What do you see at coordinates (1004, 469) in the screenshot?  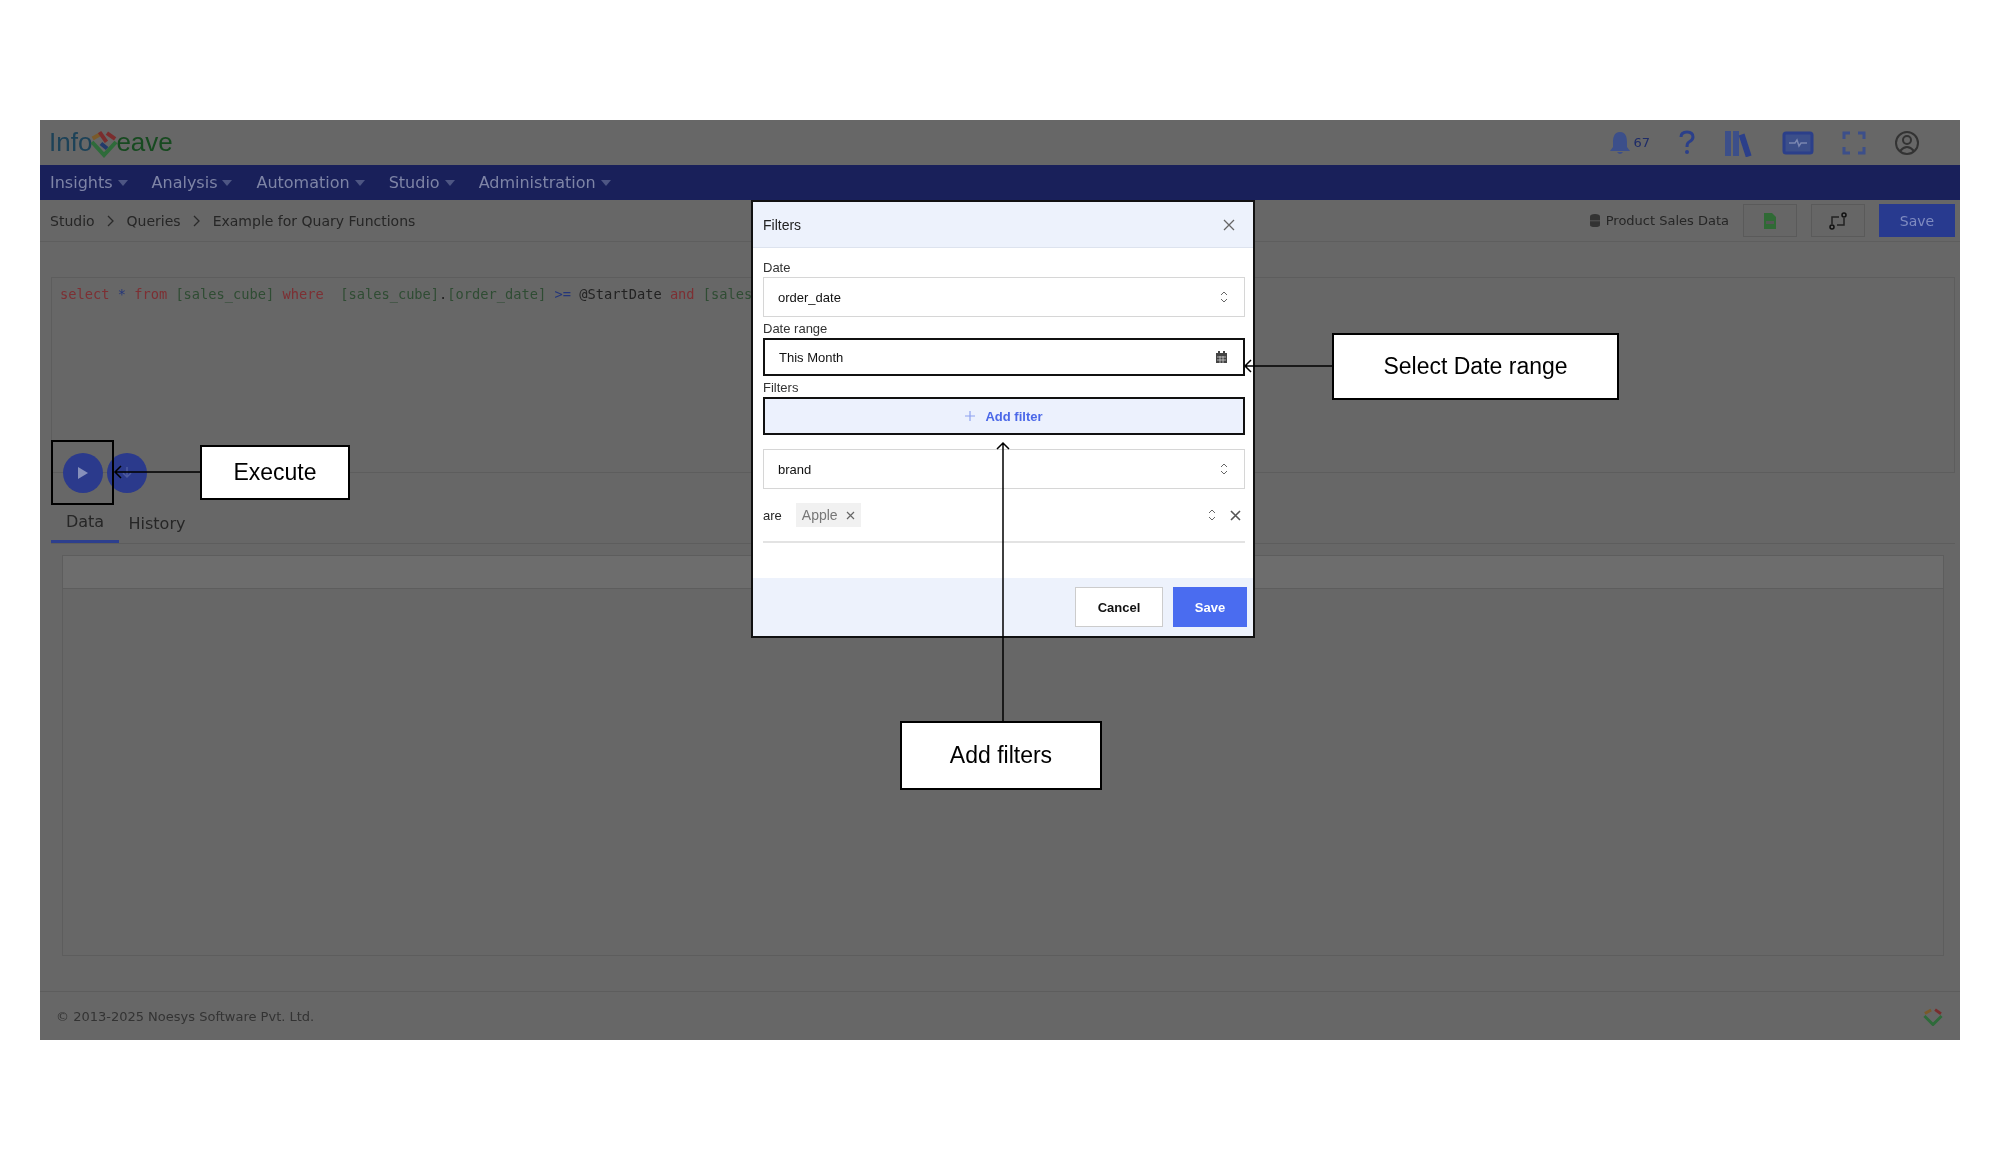 I see `filter-field-select: brand` at bounding box center [1004, 469].